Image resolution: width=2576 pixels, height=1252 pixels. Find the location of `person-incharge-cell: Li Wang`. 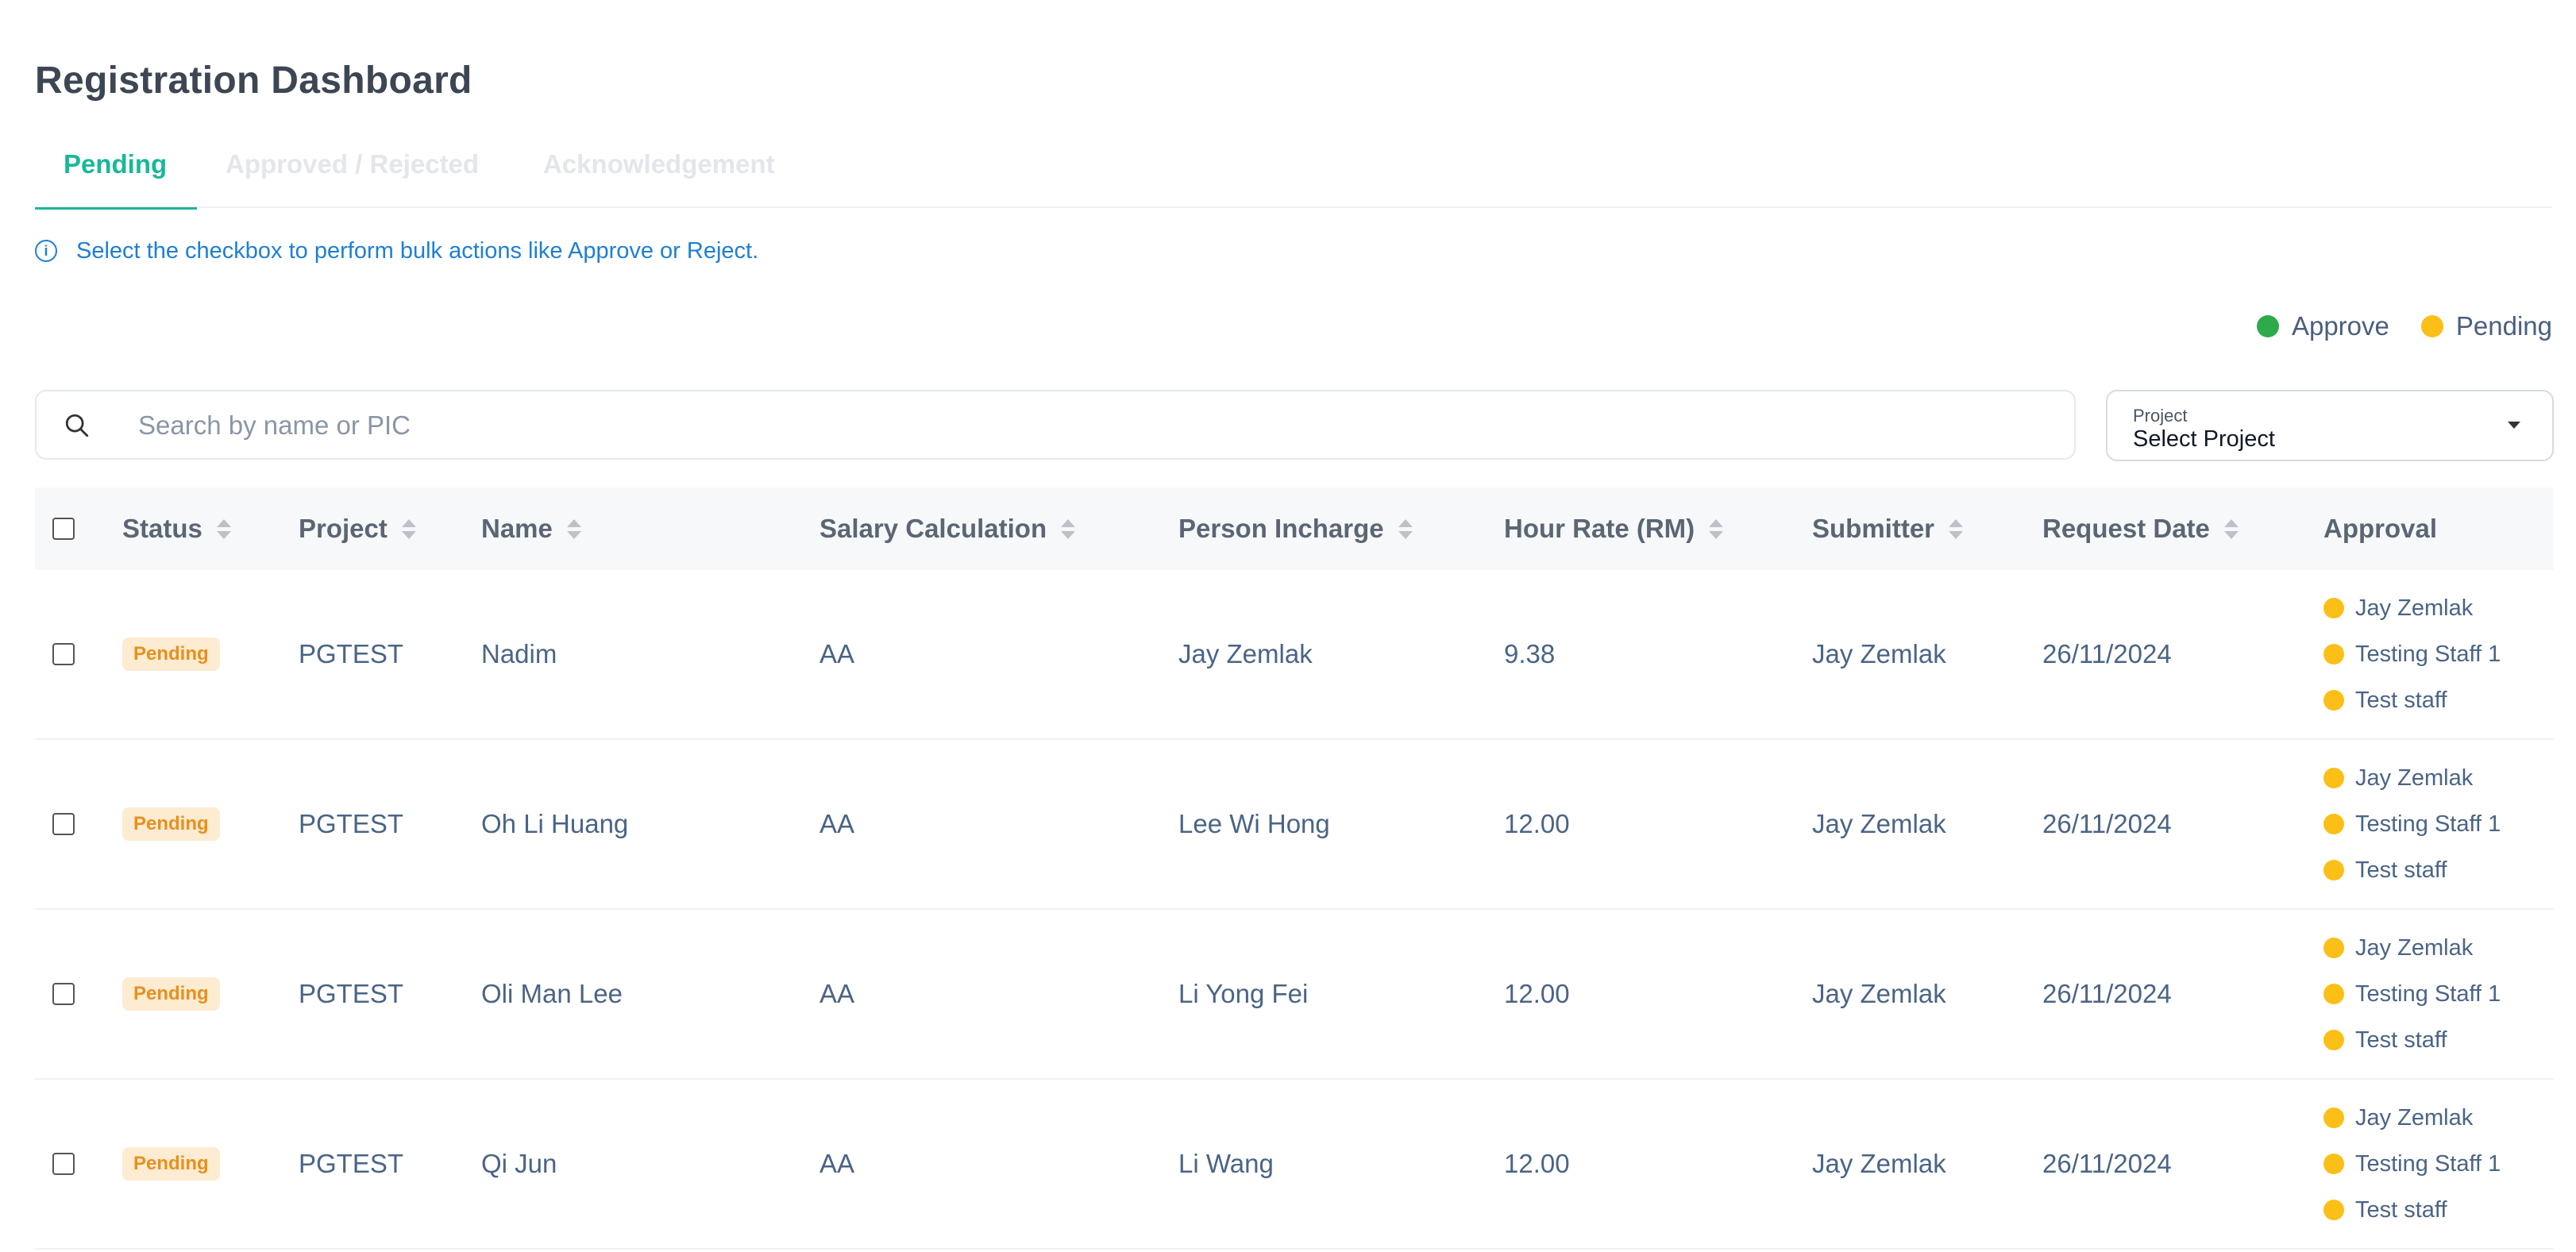

person-incharge-cell: Li Wang is located at coordinates (1226, 1163).